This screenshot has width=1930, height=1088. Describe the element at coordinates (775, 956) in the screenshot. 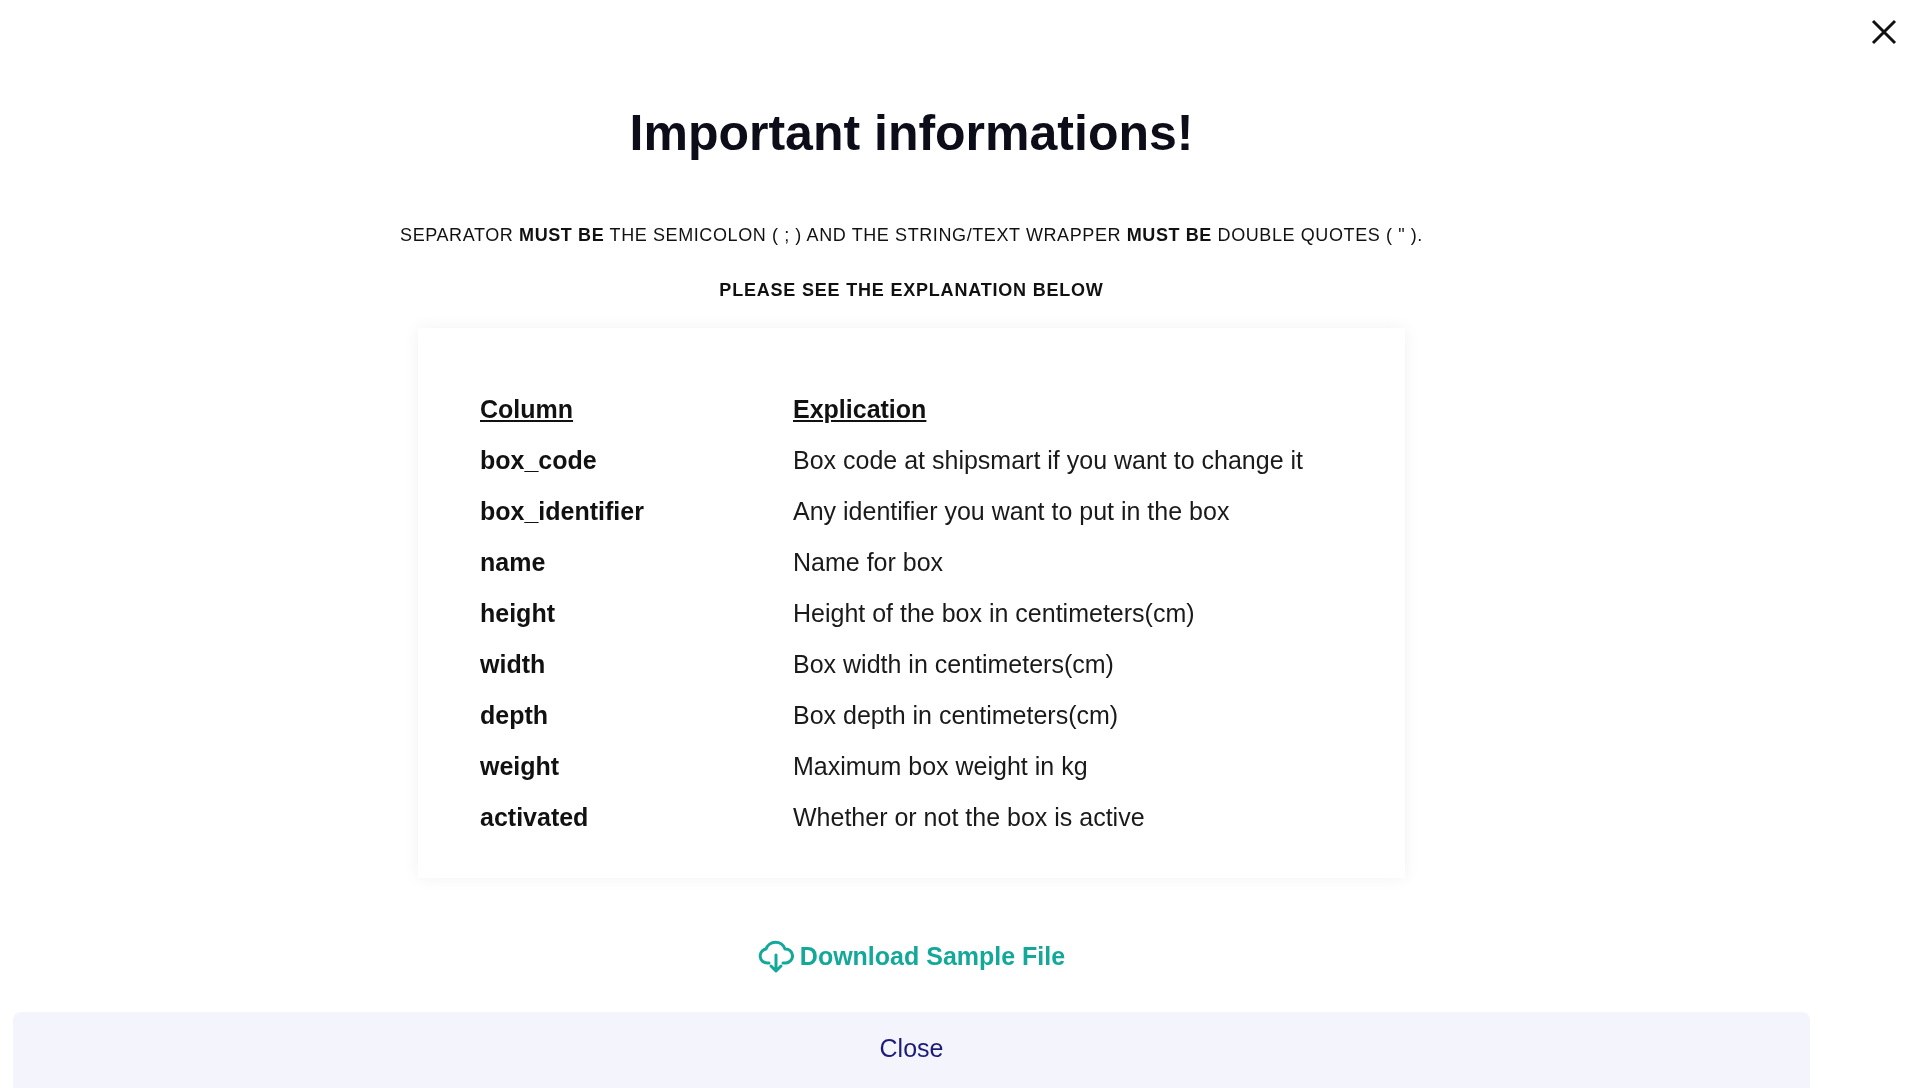

I see `cloud-download-icon` at that location.